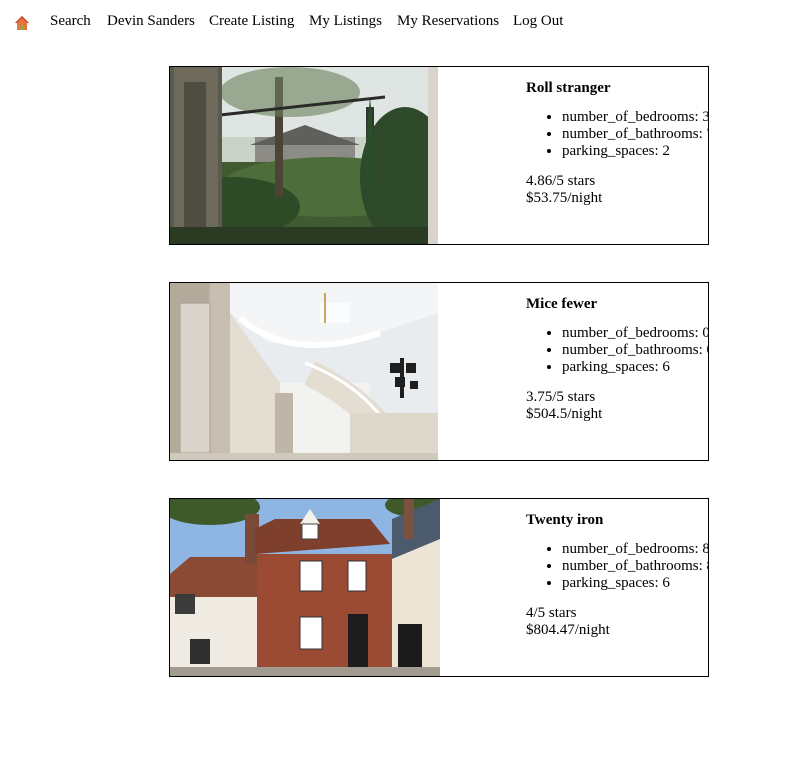 The width and height of the screenshot is (801, 757). What do you see at coordinates (564, 198) in the screenshot?
I see `listing-price: $53.75/night` at bounding box center [564, 198].